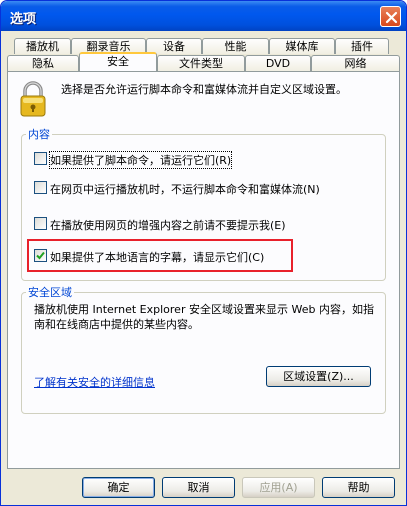  I want to click on tab-library: 媒体库, so click(302, 46).